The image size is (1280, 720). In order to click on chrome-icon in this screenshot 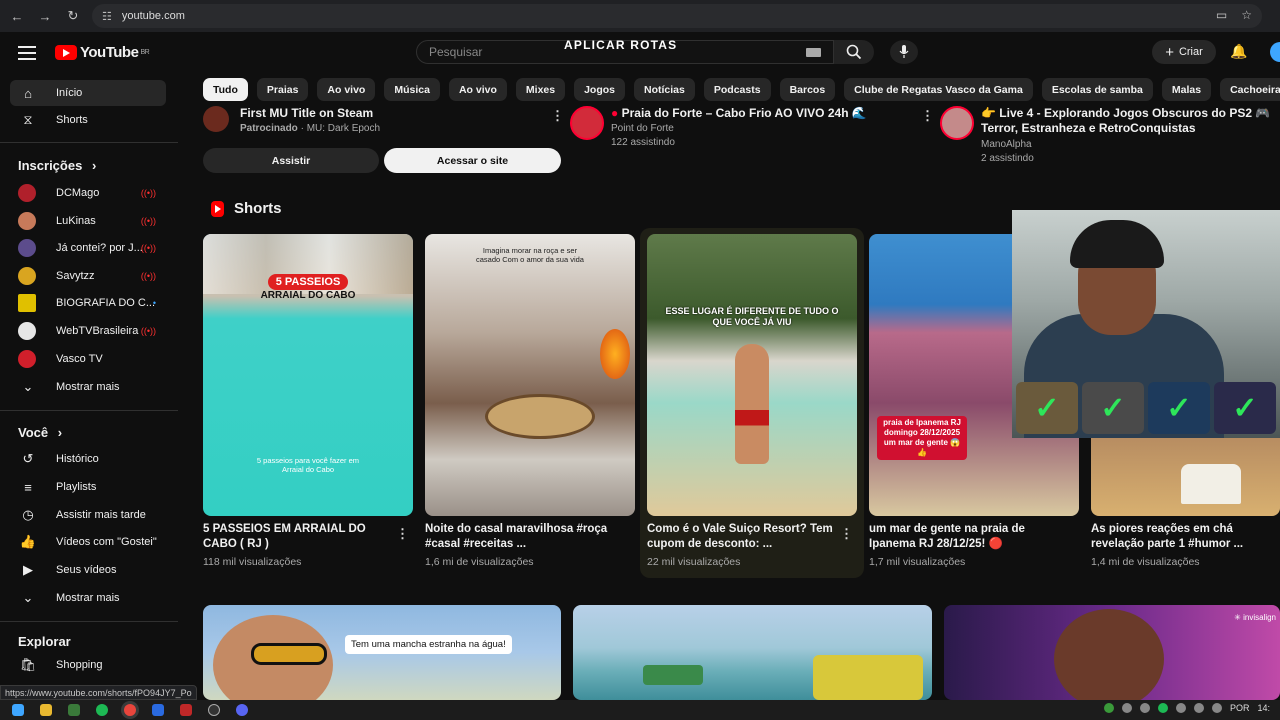, I will do `click(130, 710)`.